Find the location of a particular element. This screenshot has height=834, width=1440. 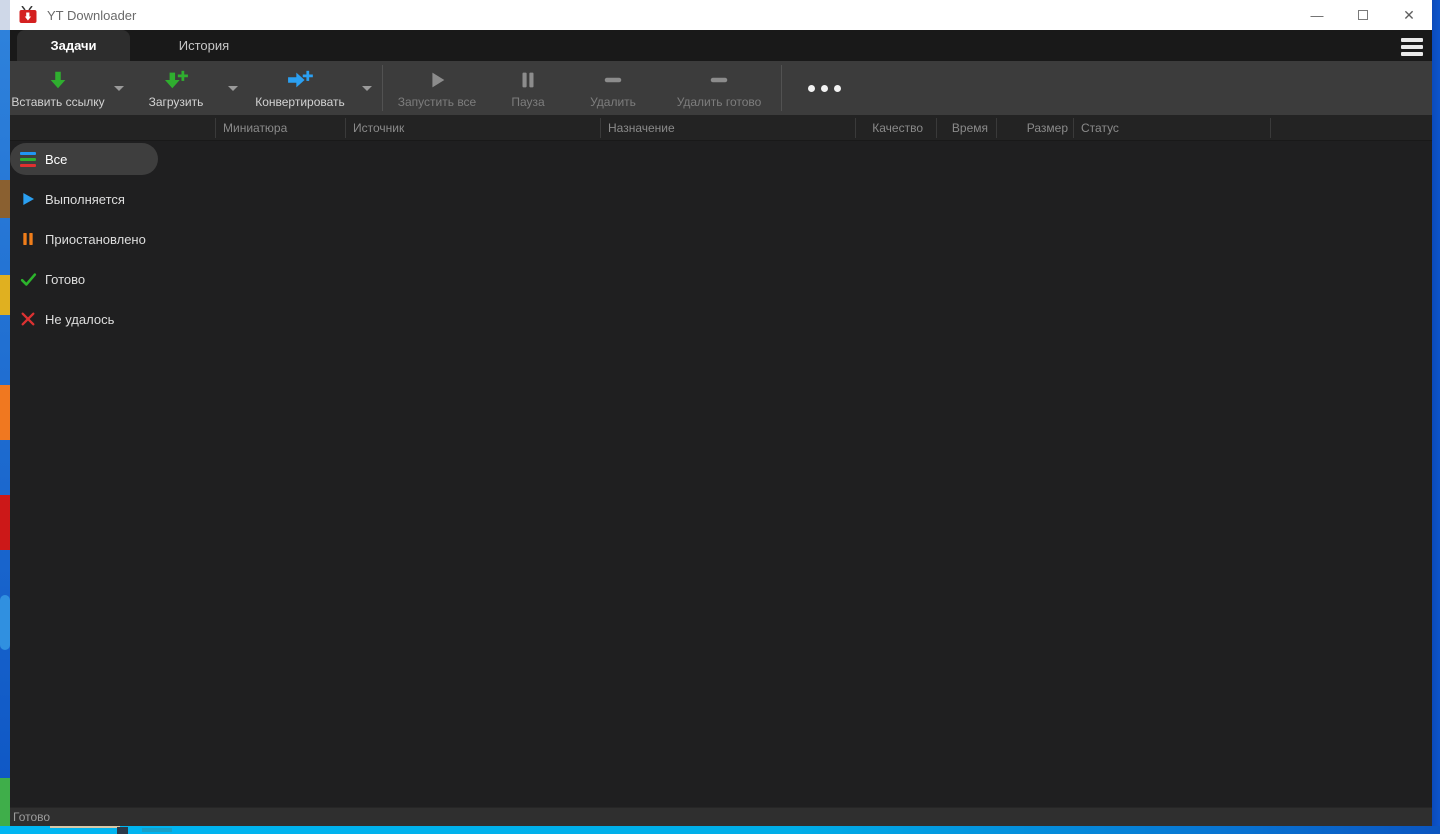

list-all-icon is located at coordinates (28, 159).